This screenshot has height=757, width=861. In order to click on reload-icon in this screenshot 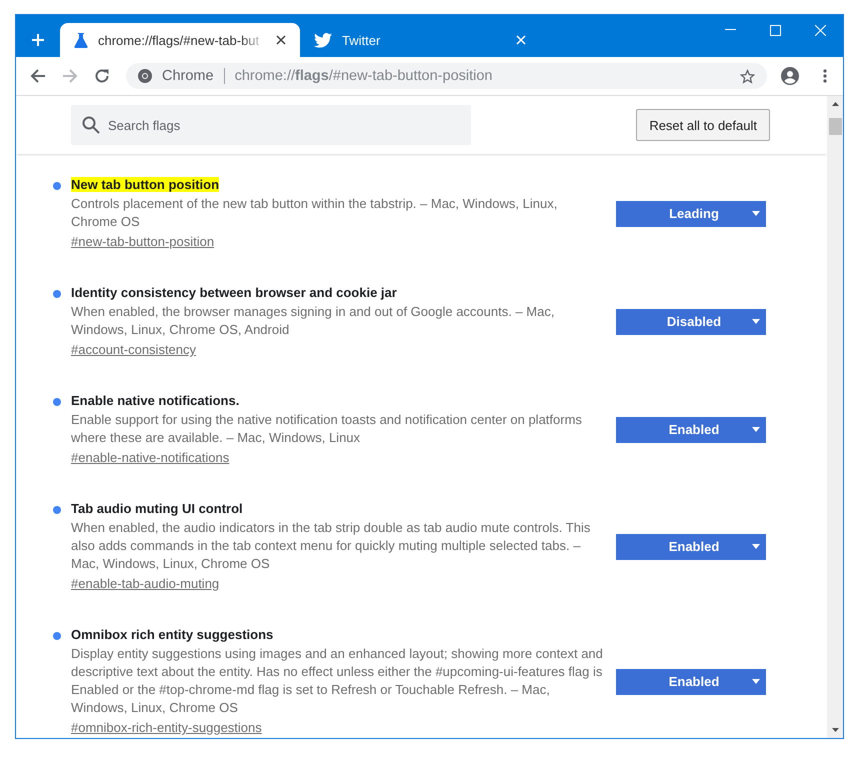, I will do `click(102, 76)`.